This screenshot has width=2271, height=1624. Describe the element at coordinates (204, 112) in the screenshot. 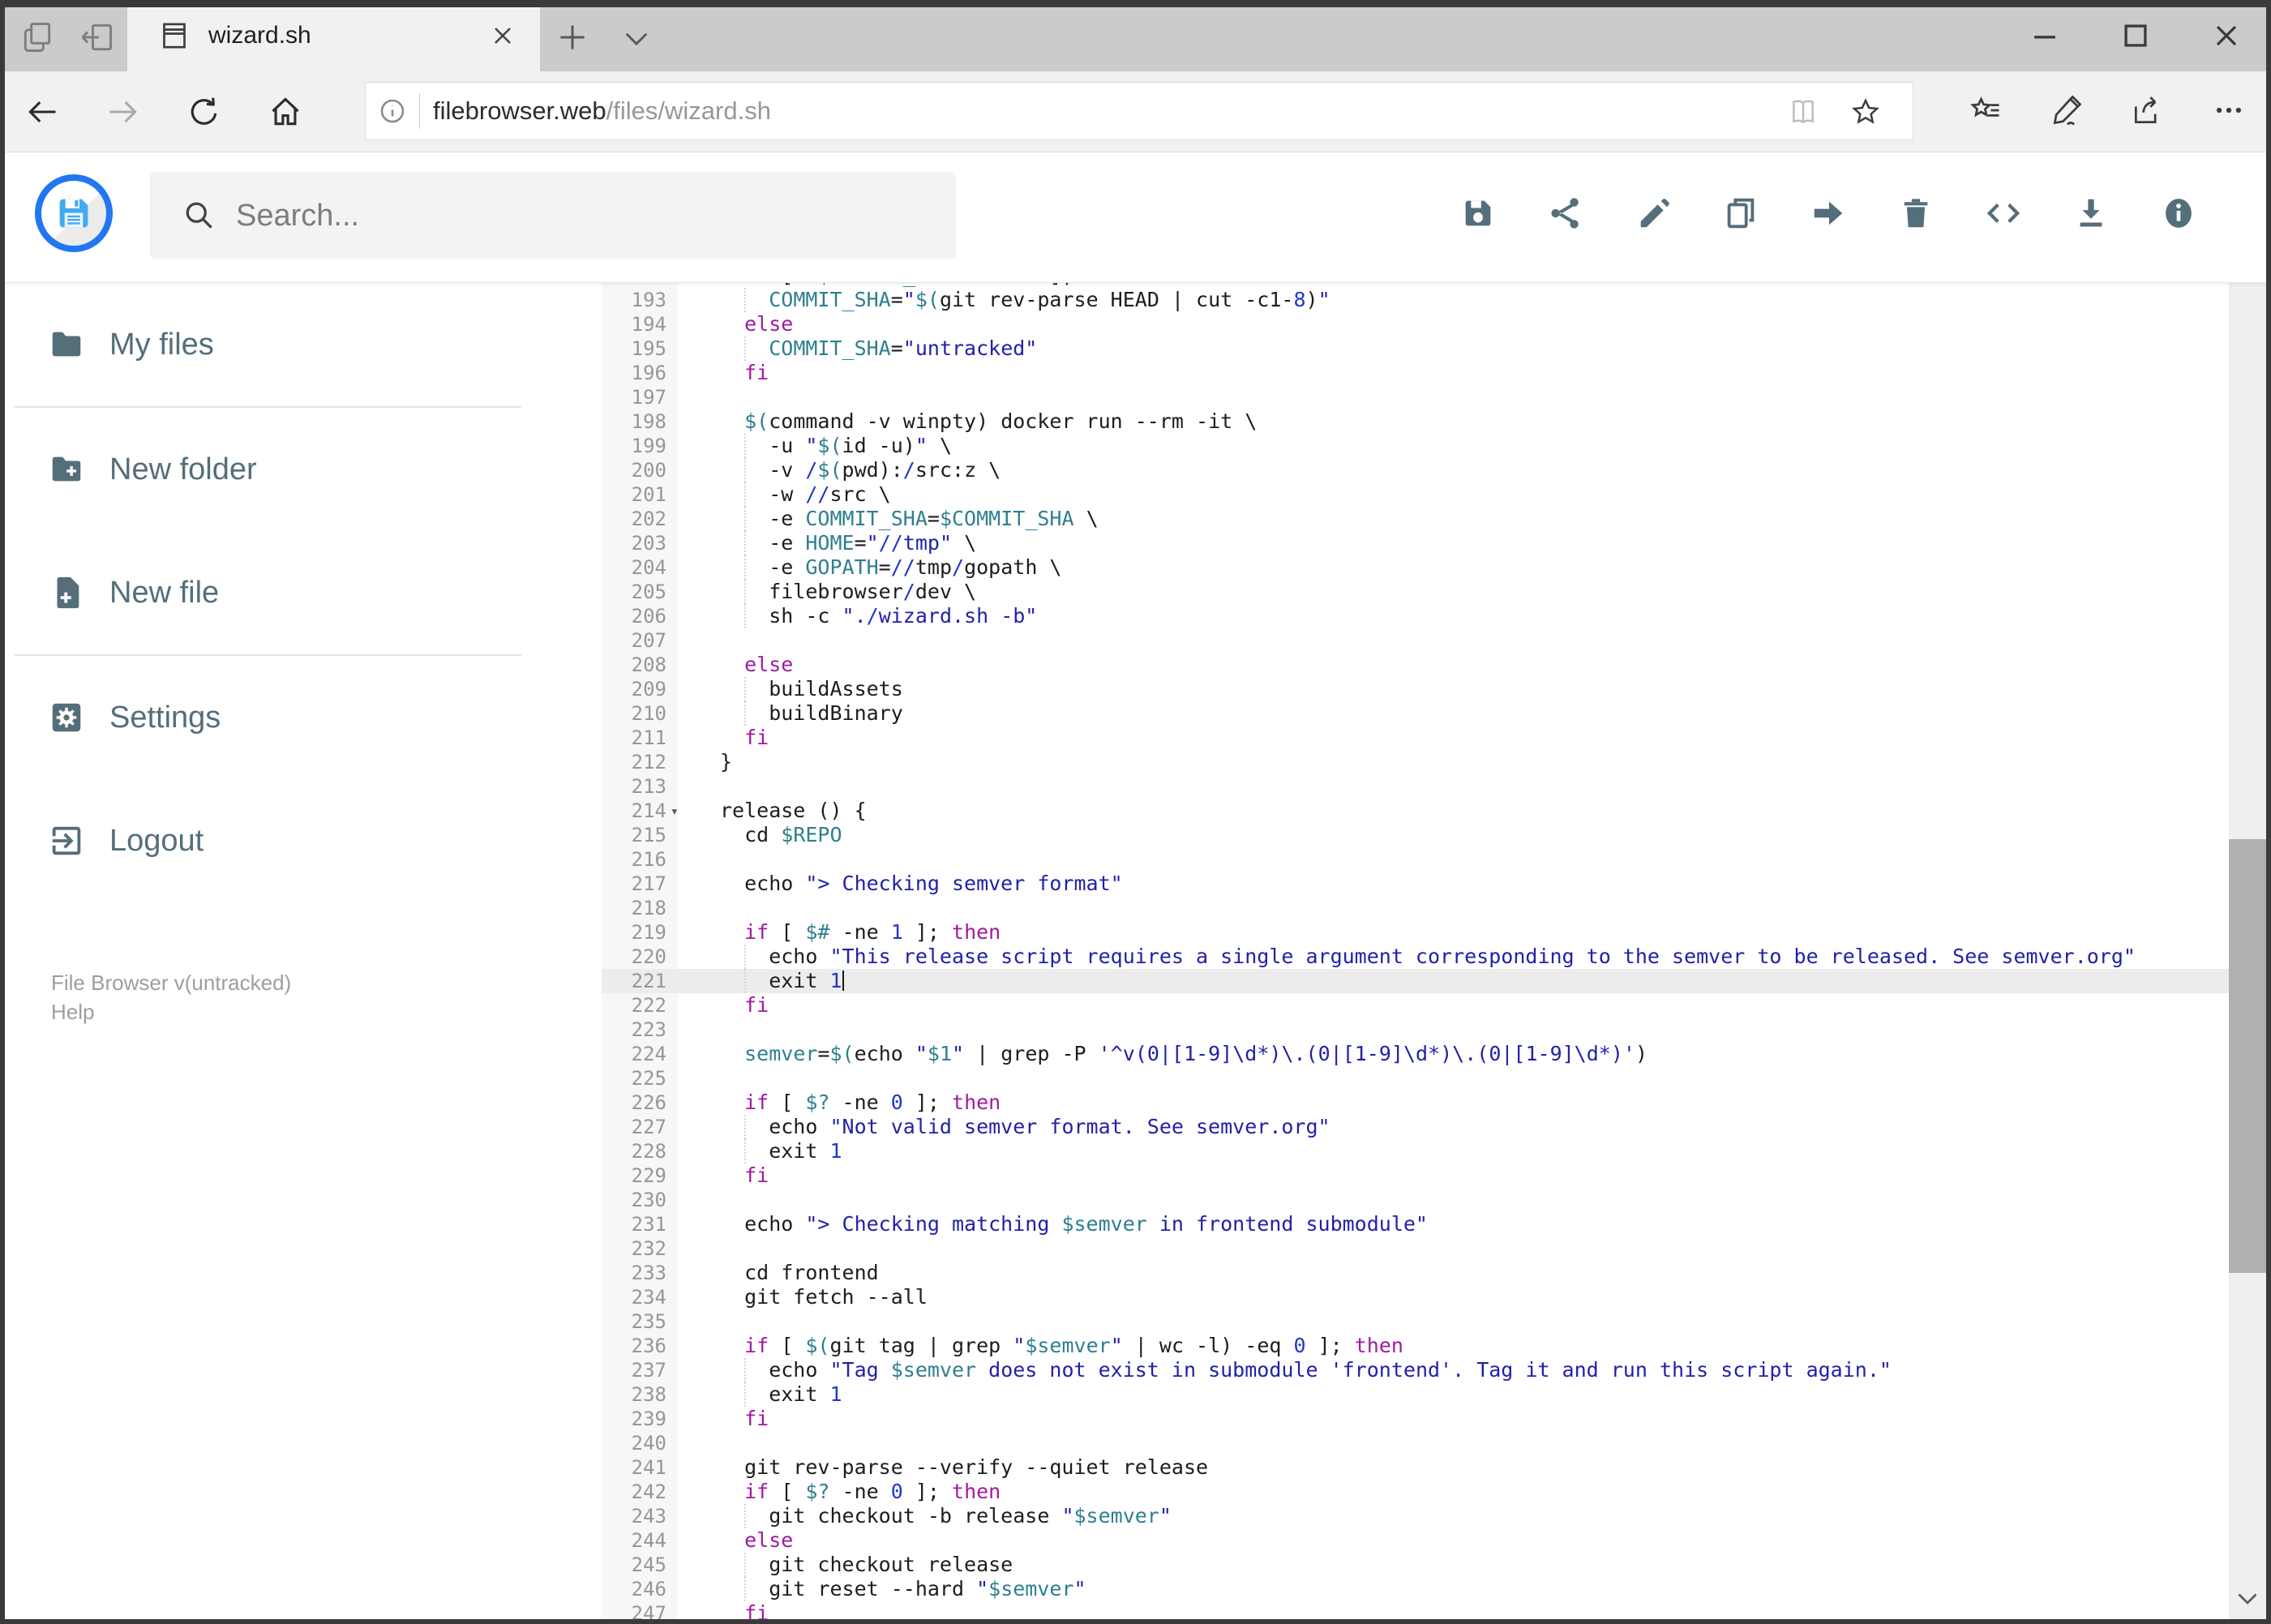

I see `refresh-button` at that location.